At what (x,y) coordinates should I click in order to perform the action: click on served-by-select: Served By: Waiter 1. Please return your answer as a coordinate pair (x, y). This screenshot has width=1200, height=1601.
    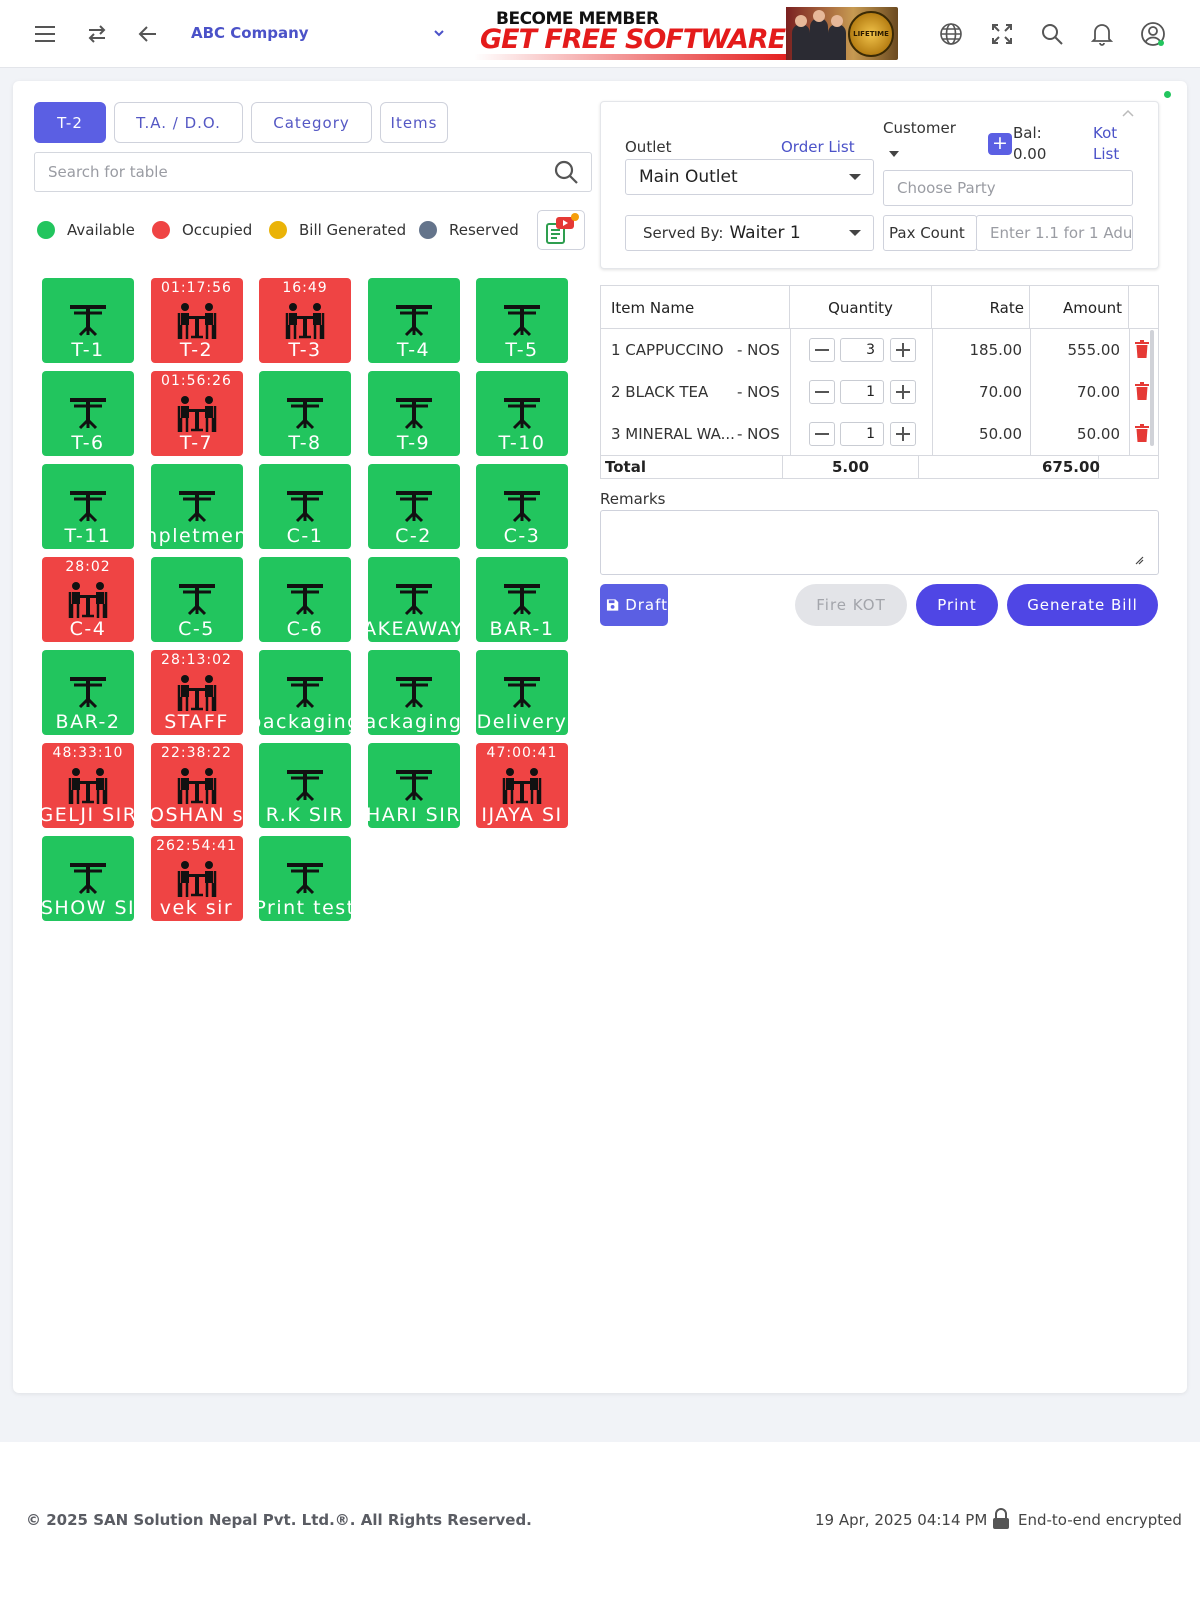
    Looking at the image, I should click on (749, 233).